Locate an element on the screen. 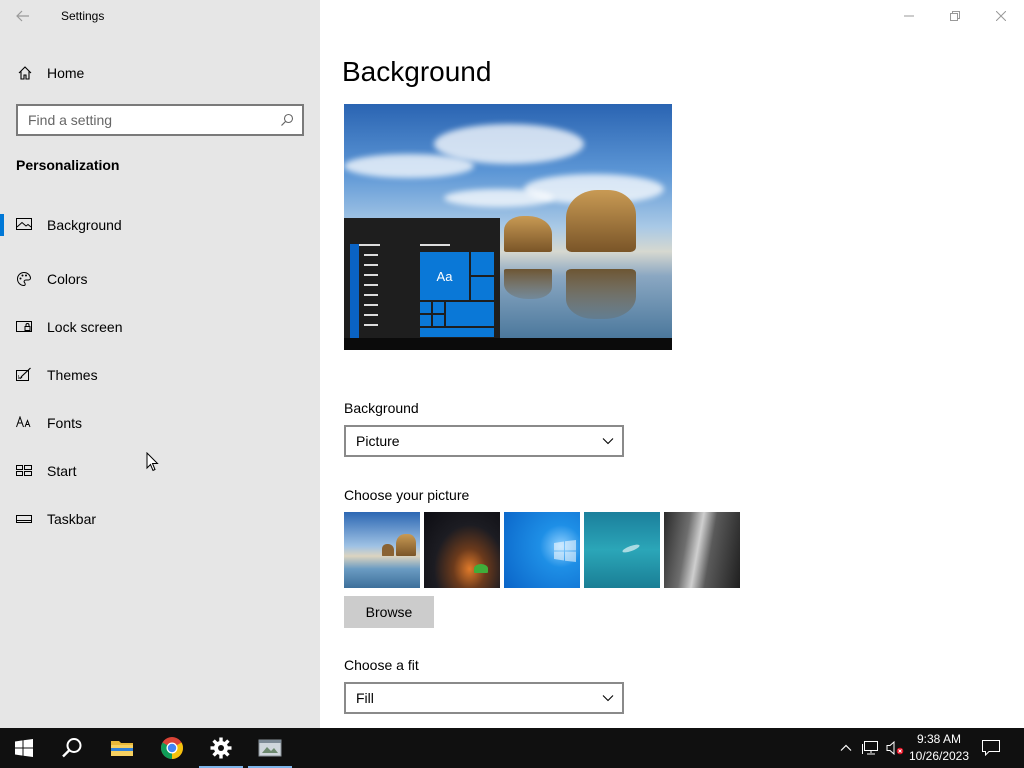  background-type-dropdown: Picture is located at coordinates (484, 441).